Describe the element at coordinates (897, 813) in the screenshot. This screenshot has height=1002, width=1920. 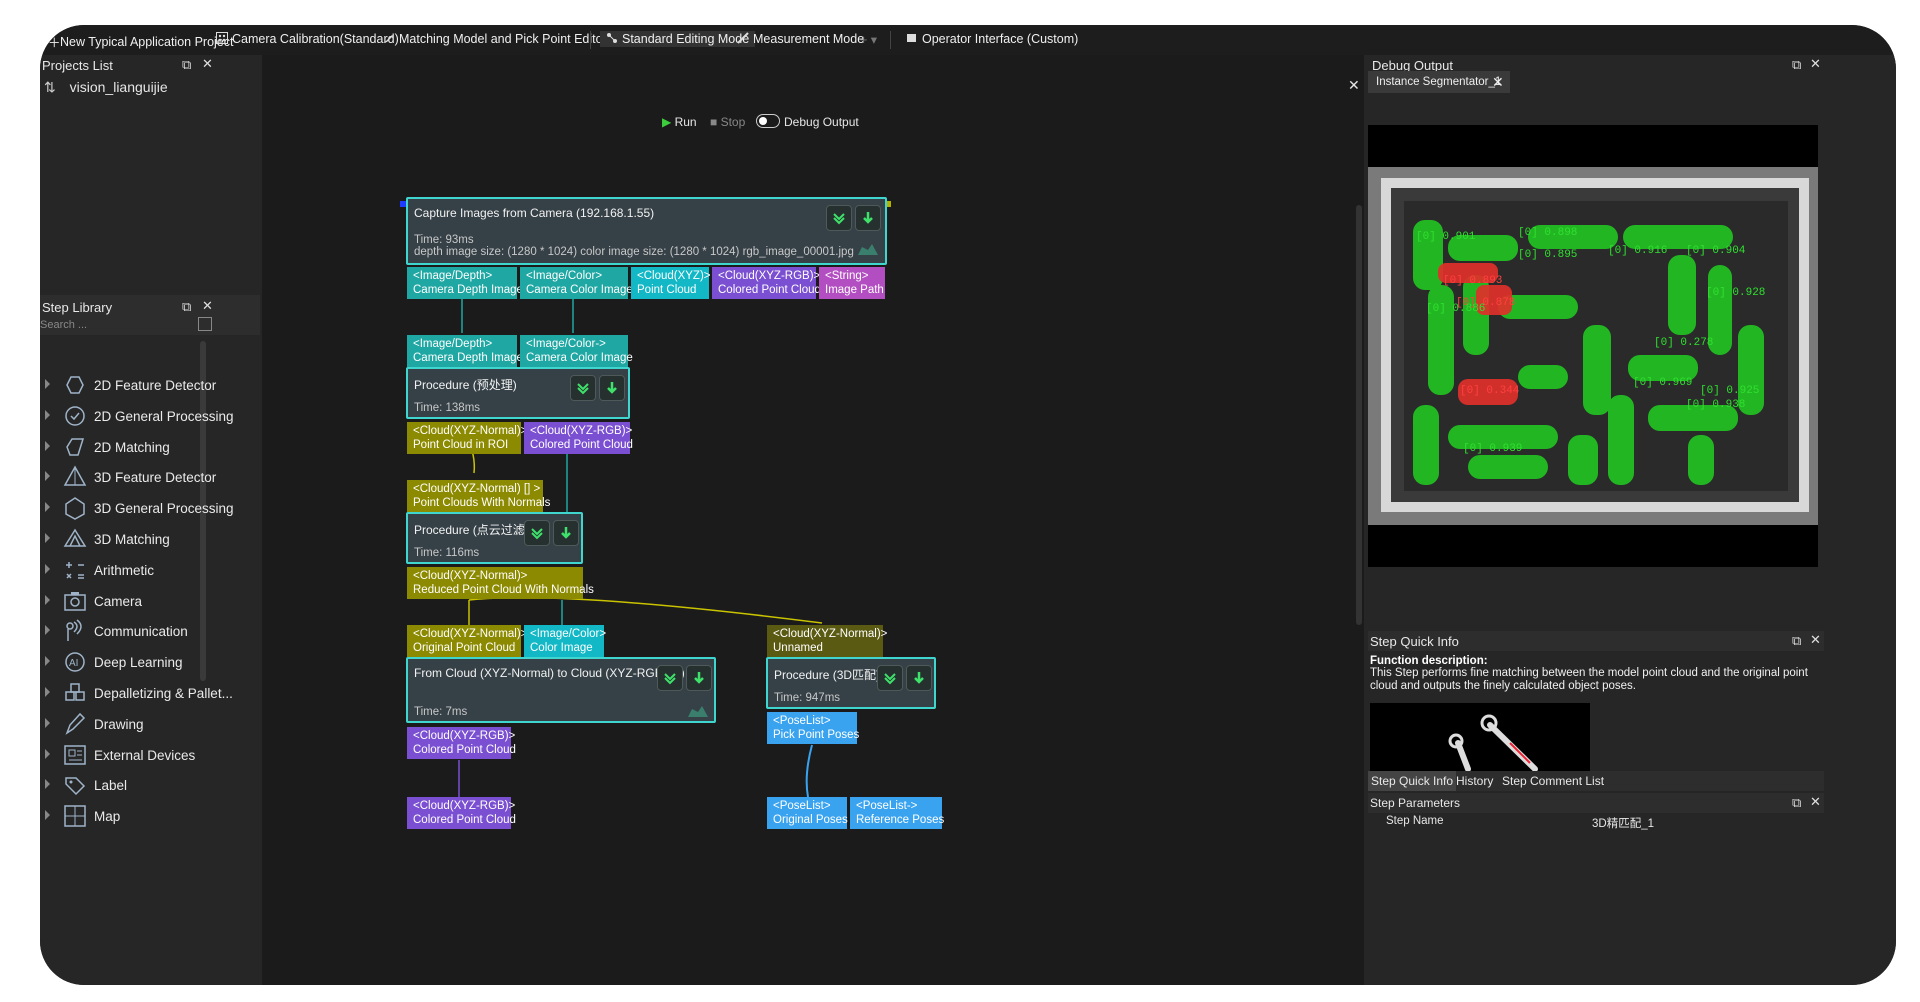
I see `port-reference-poses-input: <PoseList-> Reference Poses` at that location.